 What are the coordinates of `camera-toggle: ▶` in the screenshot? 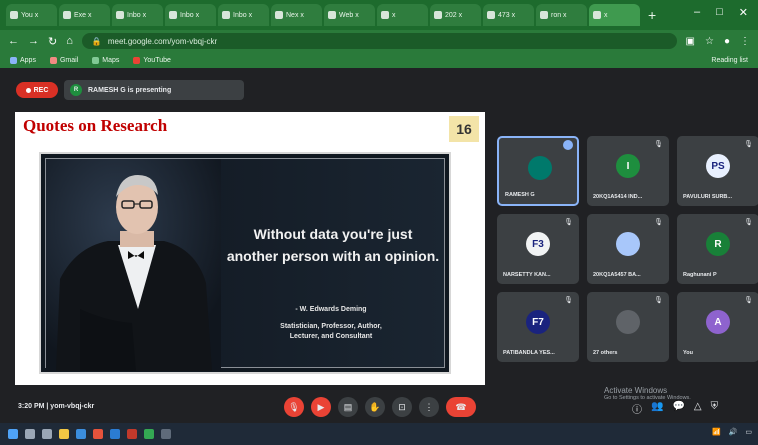 It's located at (321, 407).